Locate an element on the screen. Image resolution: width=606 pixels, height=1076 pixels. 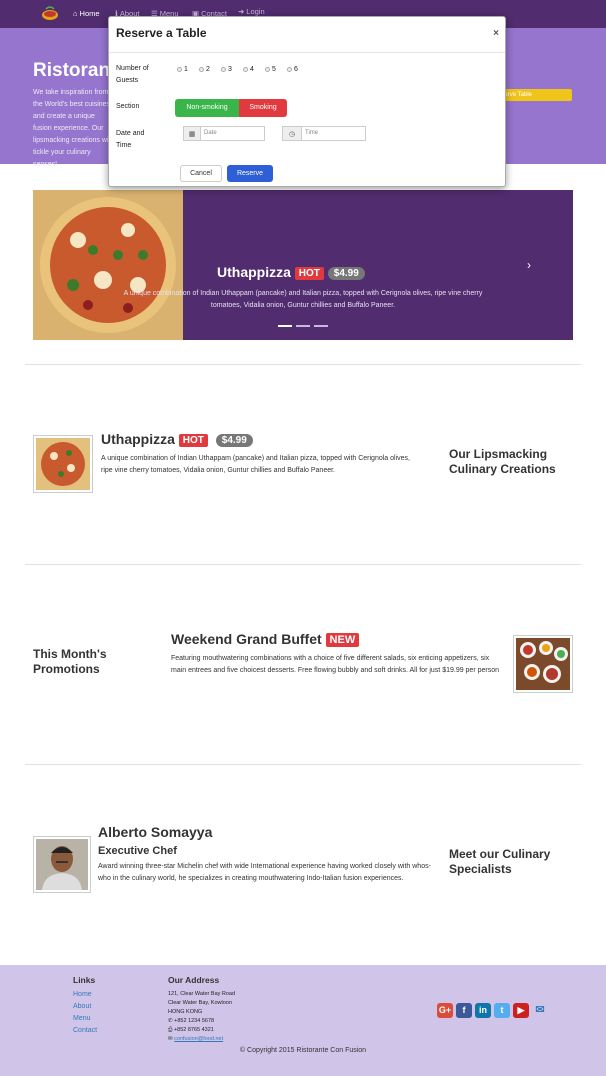
home-icon: ⌂ is located at coordinates (75, 13).